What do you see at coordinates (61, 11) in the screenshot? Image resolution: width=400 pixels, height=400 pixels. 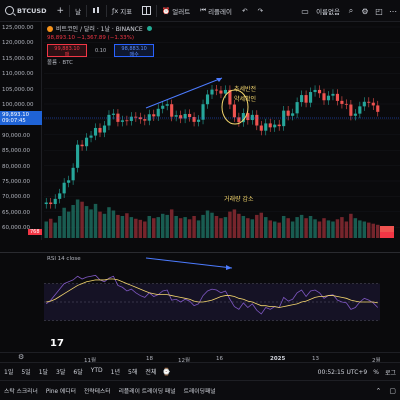 I see `add-symbol-button: +` at bounding box center [61, 11].